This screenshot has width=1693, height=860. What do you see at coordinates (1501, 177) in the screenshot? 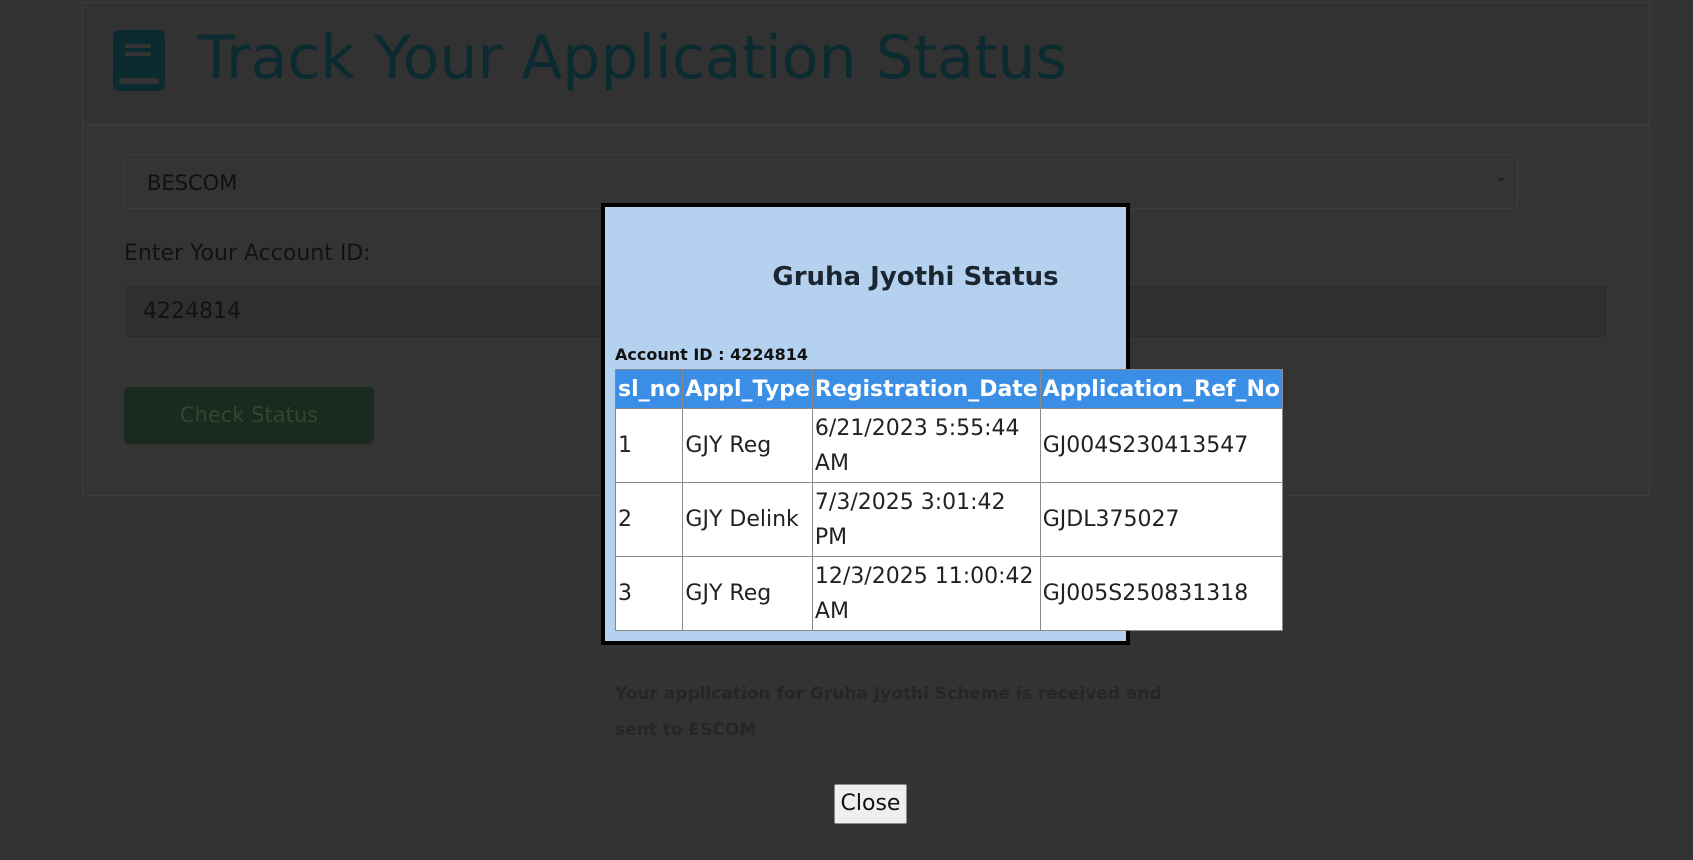
I see `chevron-down-icon: ⌄` at bounding box center [1501, 177].